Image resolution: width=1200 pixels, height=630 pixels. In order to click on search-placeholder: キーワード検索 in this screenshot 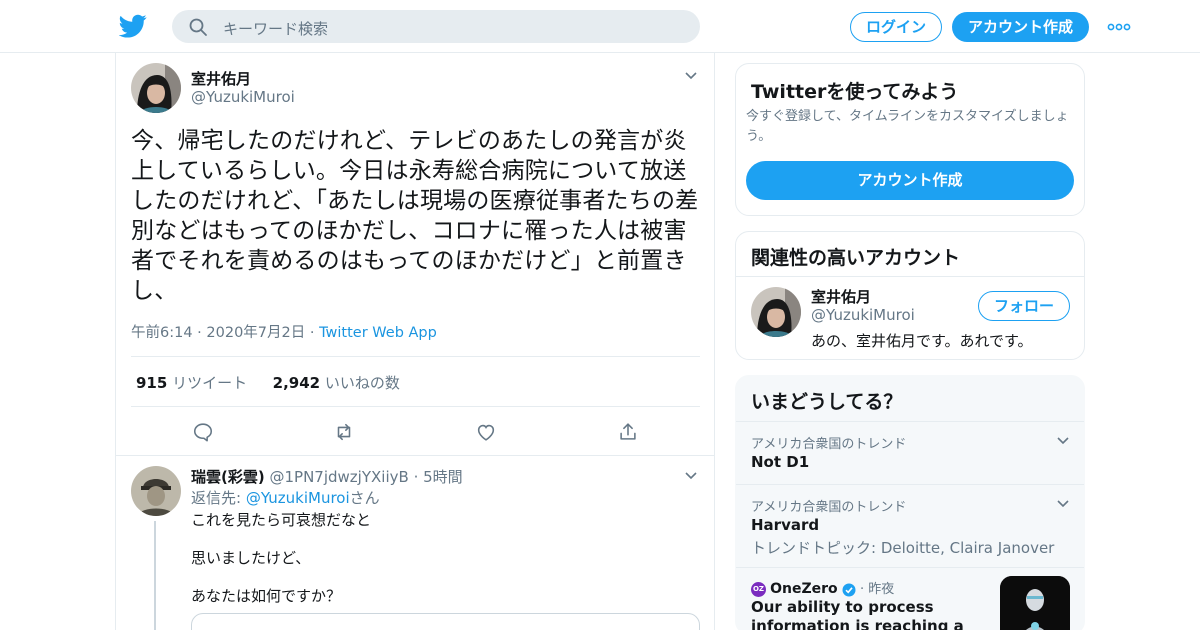, I will do `click(276, 29)`.